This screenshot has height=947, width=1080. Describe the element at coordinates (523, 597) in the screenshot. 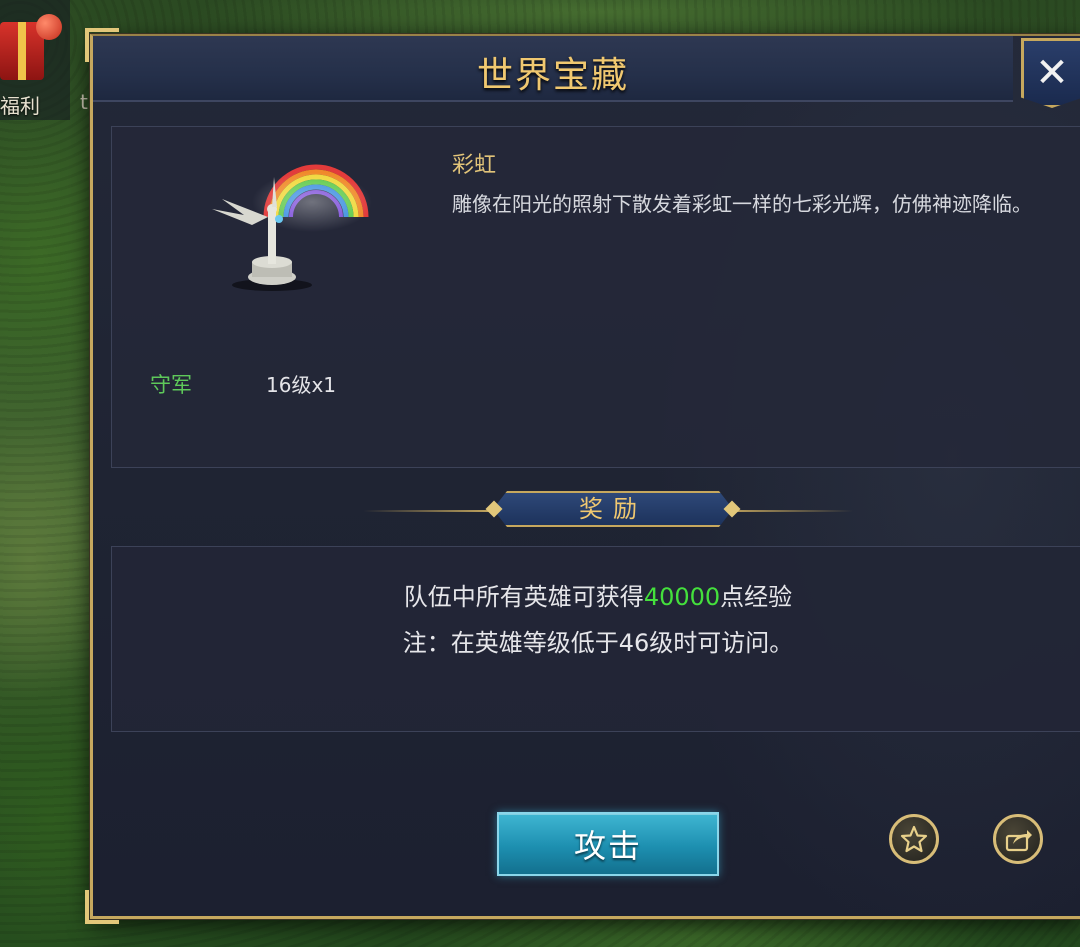

I see `reward-prefix: 队伍中所有英雄可获得` at that location.